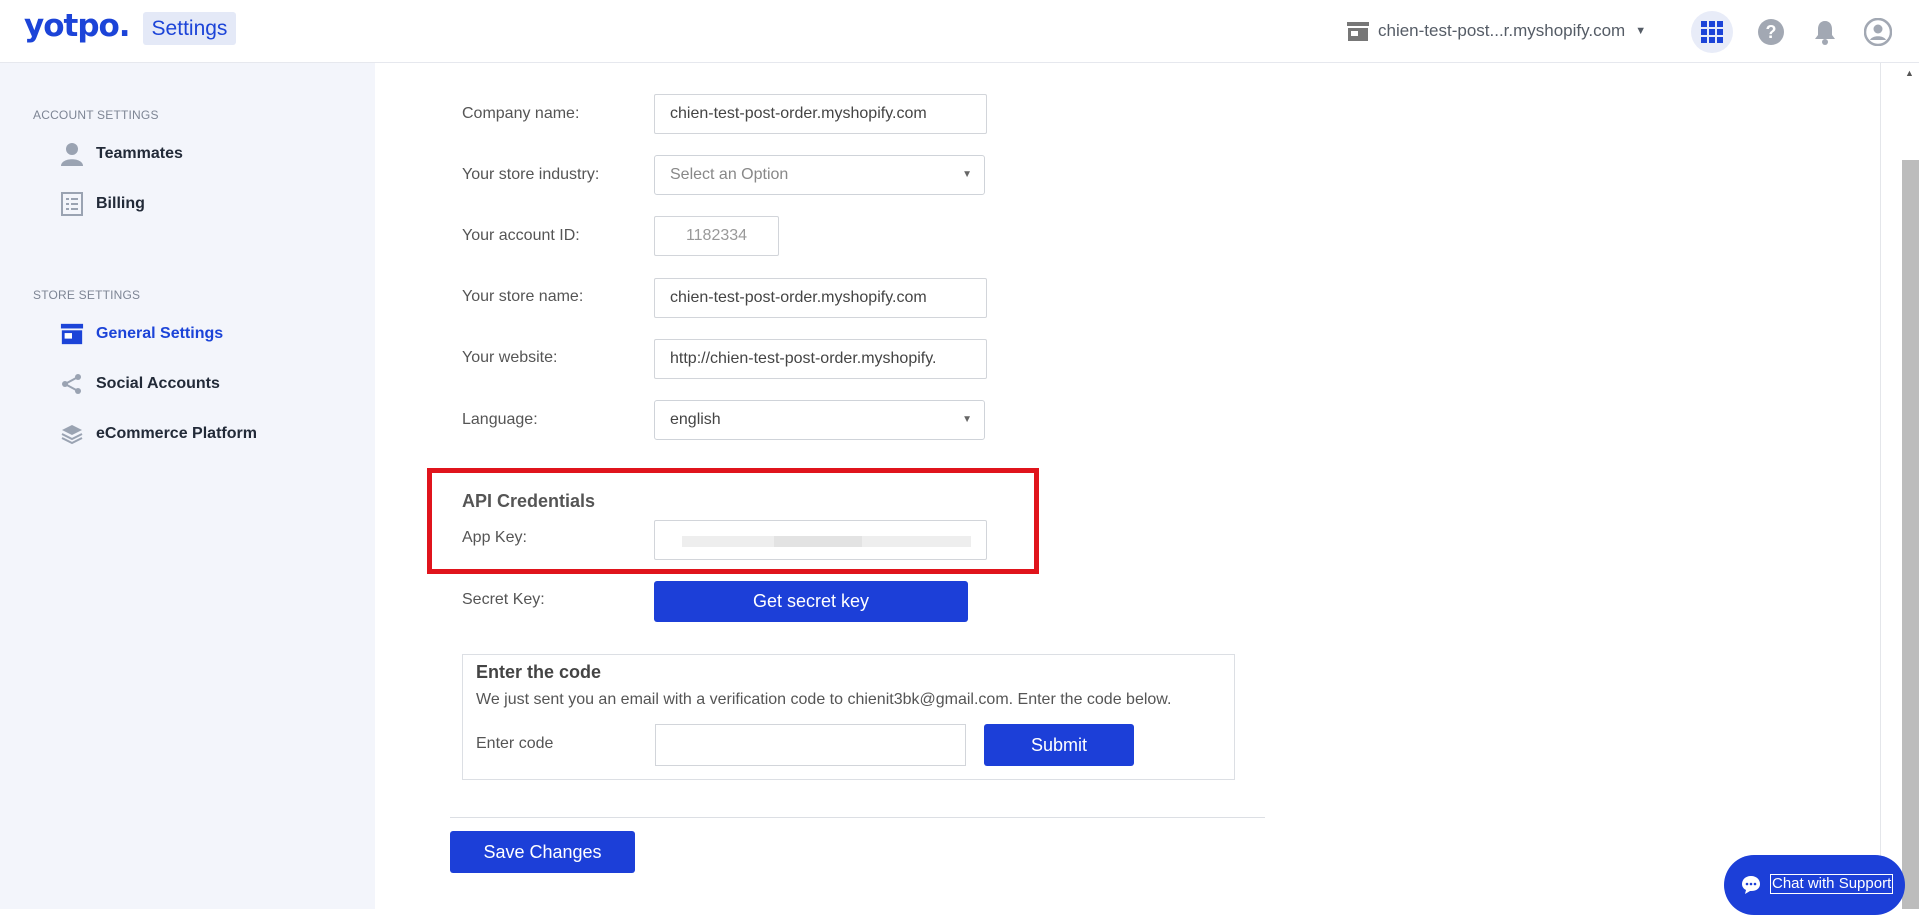 The image size is (1919, 915). I want to click on sidebar-item-general-settings: General Settings, so click(141, 334).